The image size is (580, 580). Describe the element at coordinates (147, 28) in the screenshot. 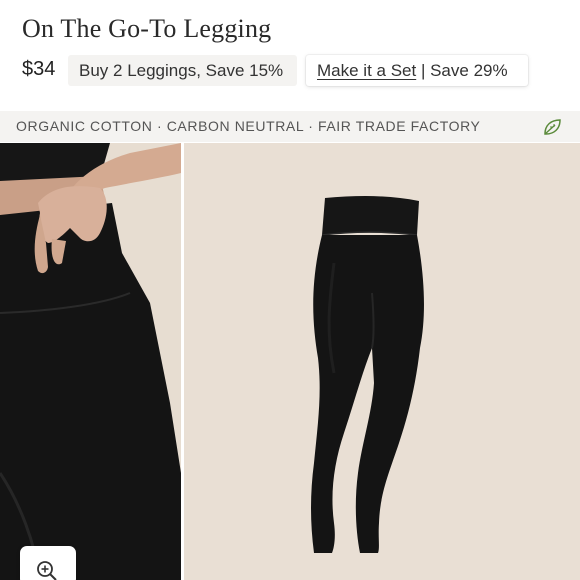

I see `product-title: On The Go-To Legging` at that location.